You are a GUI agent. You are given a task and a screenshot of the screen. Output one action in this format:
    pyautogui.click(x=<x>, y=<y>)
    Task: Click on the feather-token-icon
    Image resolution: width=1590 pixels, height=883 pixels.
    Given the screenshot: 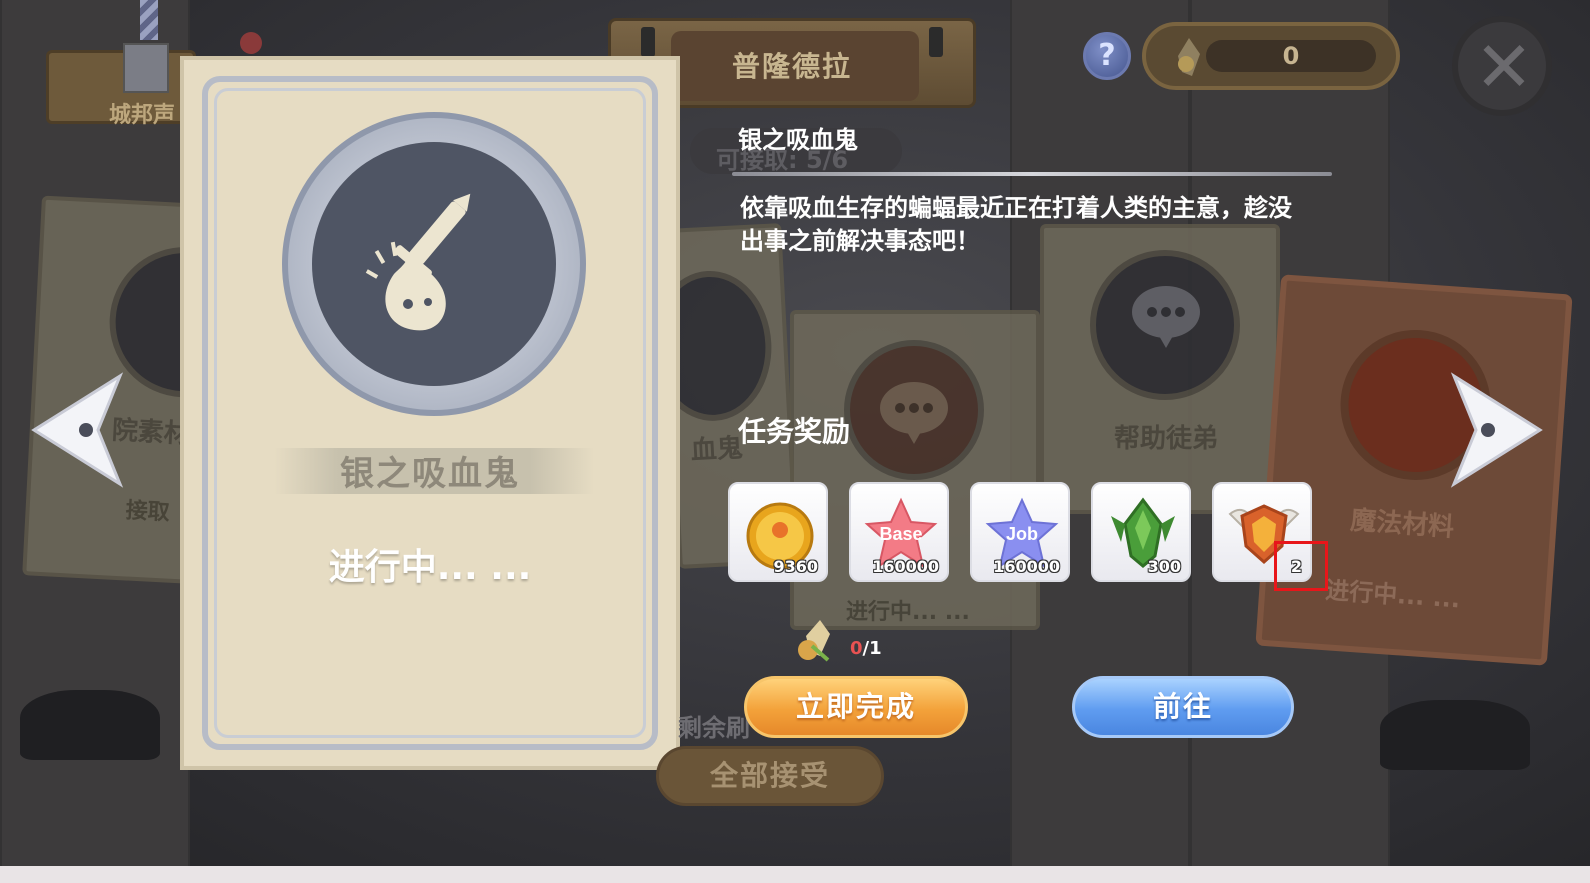 What is the action you would take?
    pyautogui.click(x=814, y=641)
    